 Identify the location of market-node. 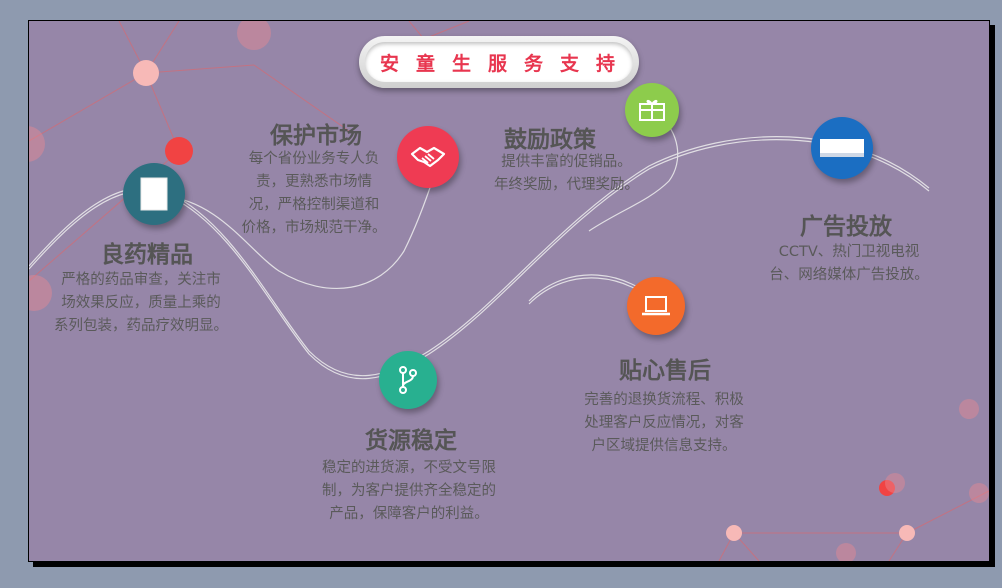
(428, 157).